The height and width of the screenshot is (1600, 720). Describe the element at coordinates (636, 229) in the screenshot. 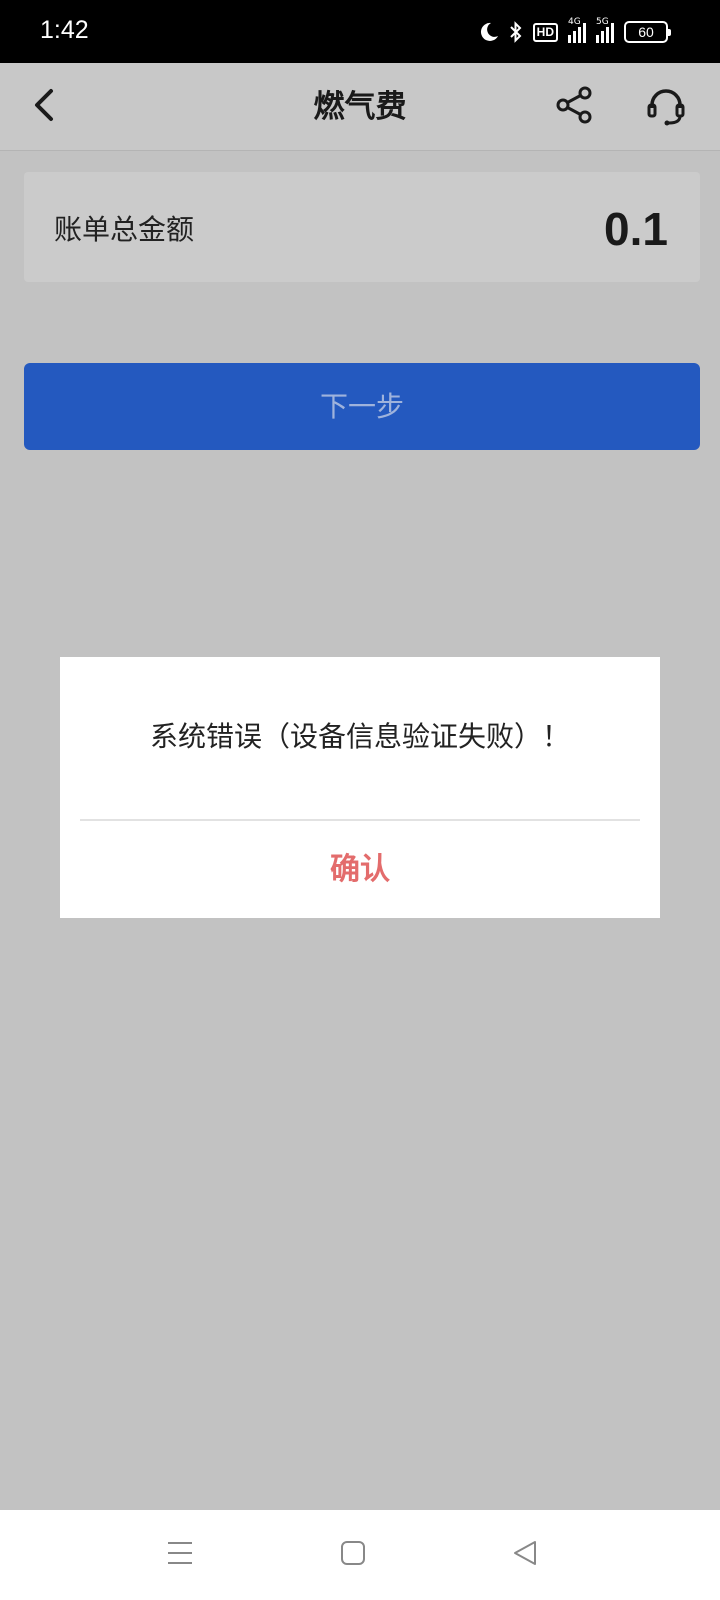

I see `bill-total-amount: 0.1` at that location.